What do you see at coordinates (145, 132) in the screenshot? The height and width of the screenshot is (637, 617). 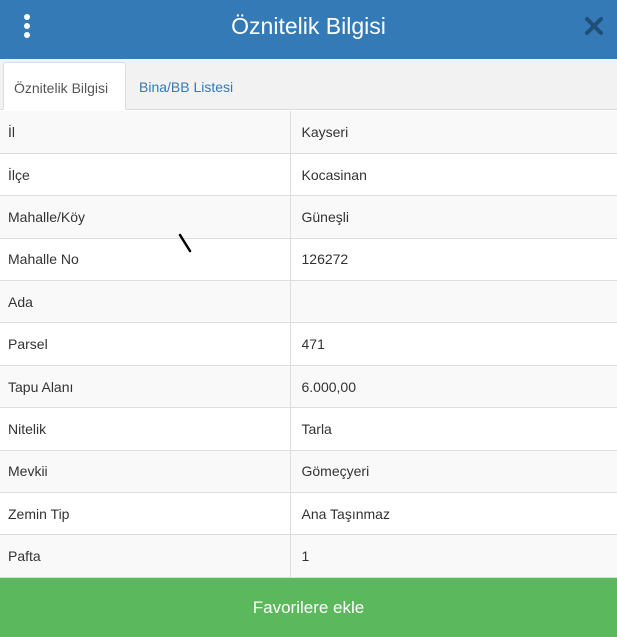 I see `attribute-key: İl` at bounding box center [145, 132].